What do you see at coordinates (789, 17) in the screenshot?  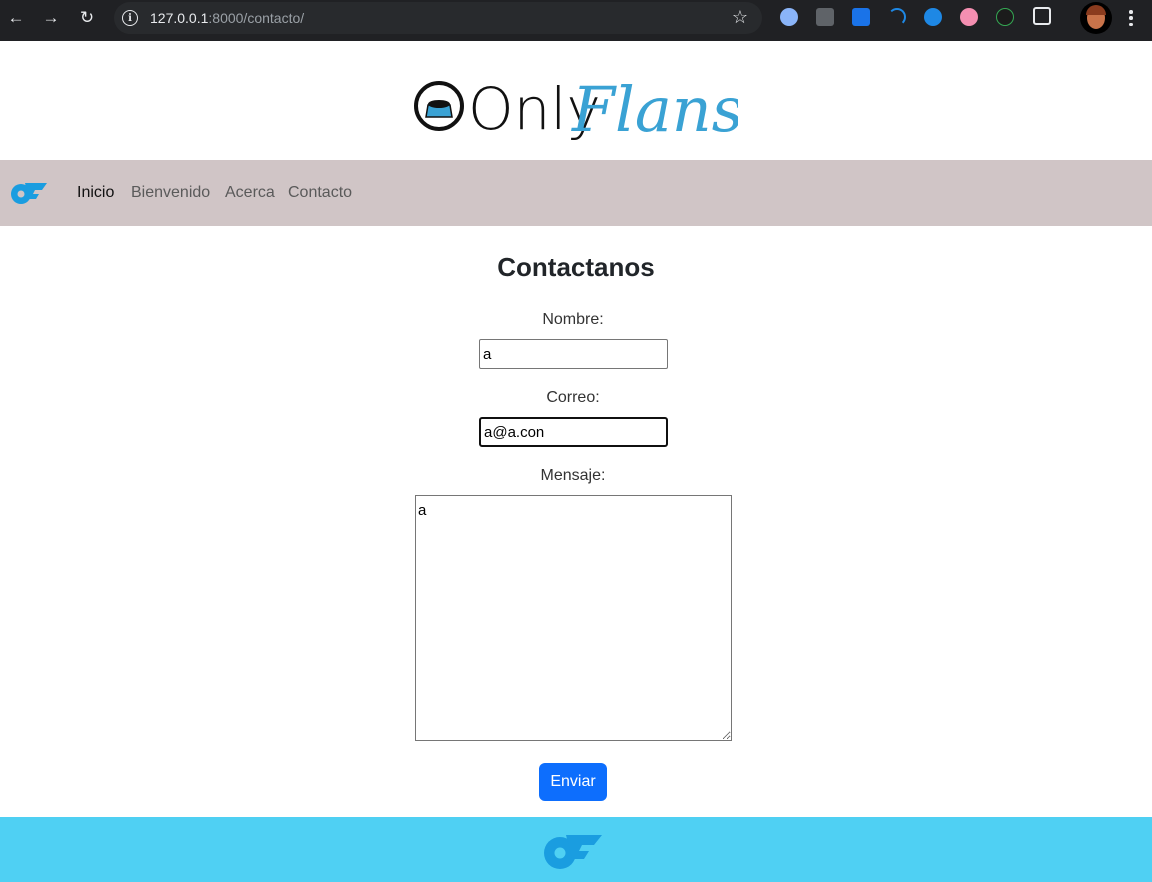 I see `extension-search-icon` at bounding box center [789, 17].